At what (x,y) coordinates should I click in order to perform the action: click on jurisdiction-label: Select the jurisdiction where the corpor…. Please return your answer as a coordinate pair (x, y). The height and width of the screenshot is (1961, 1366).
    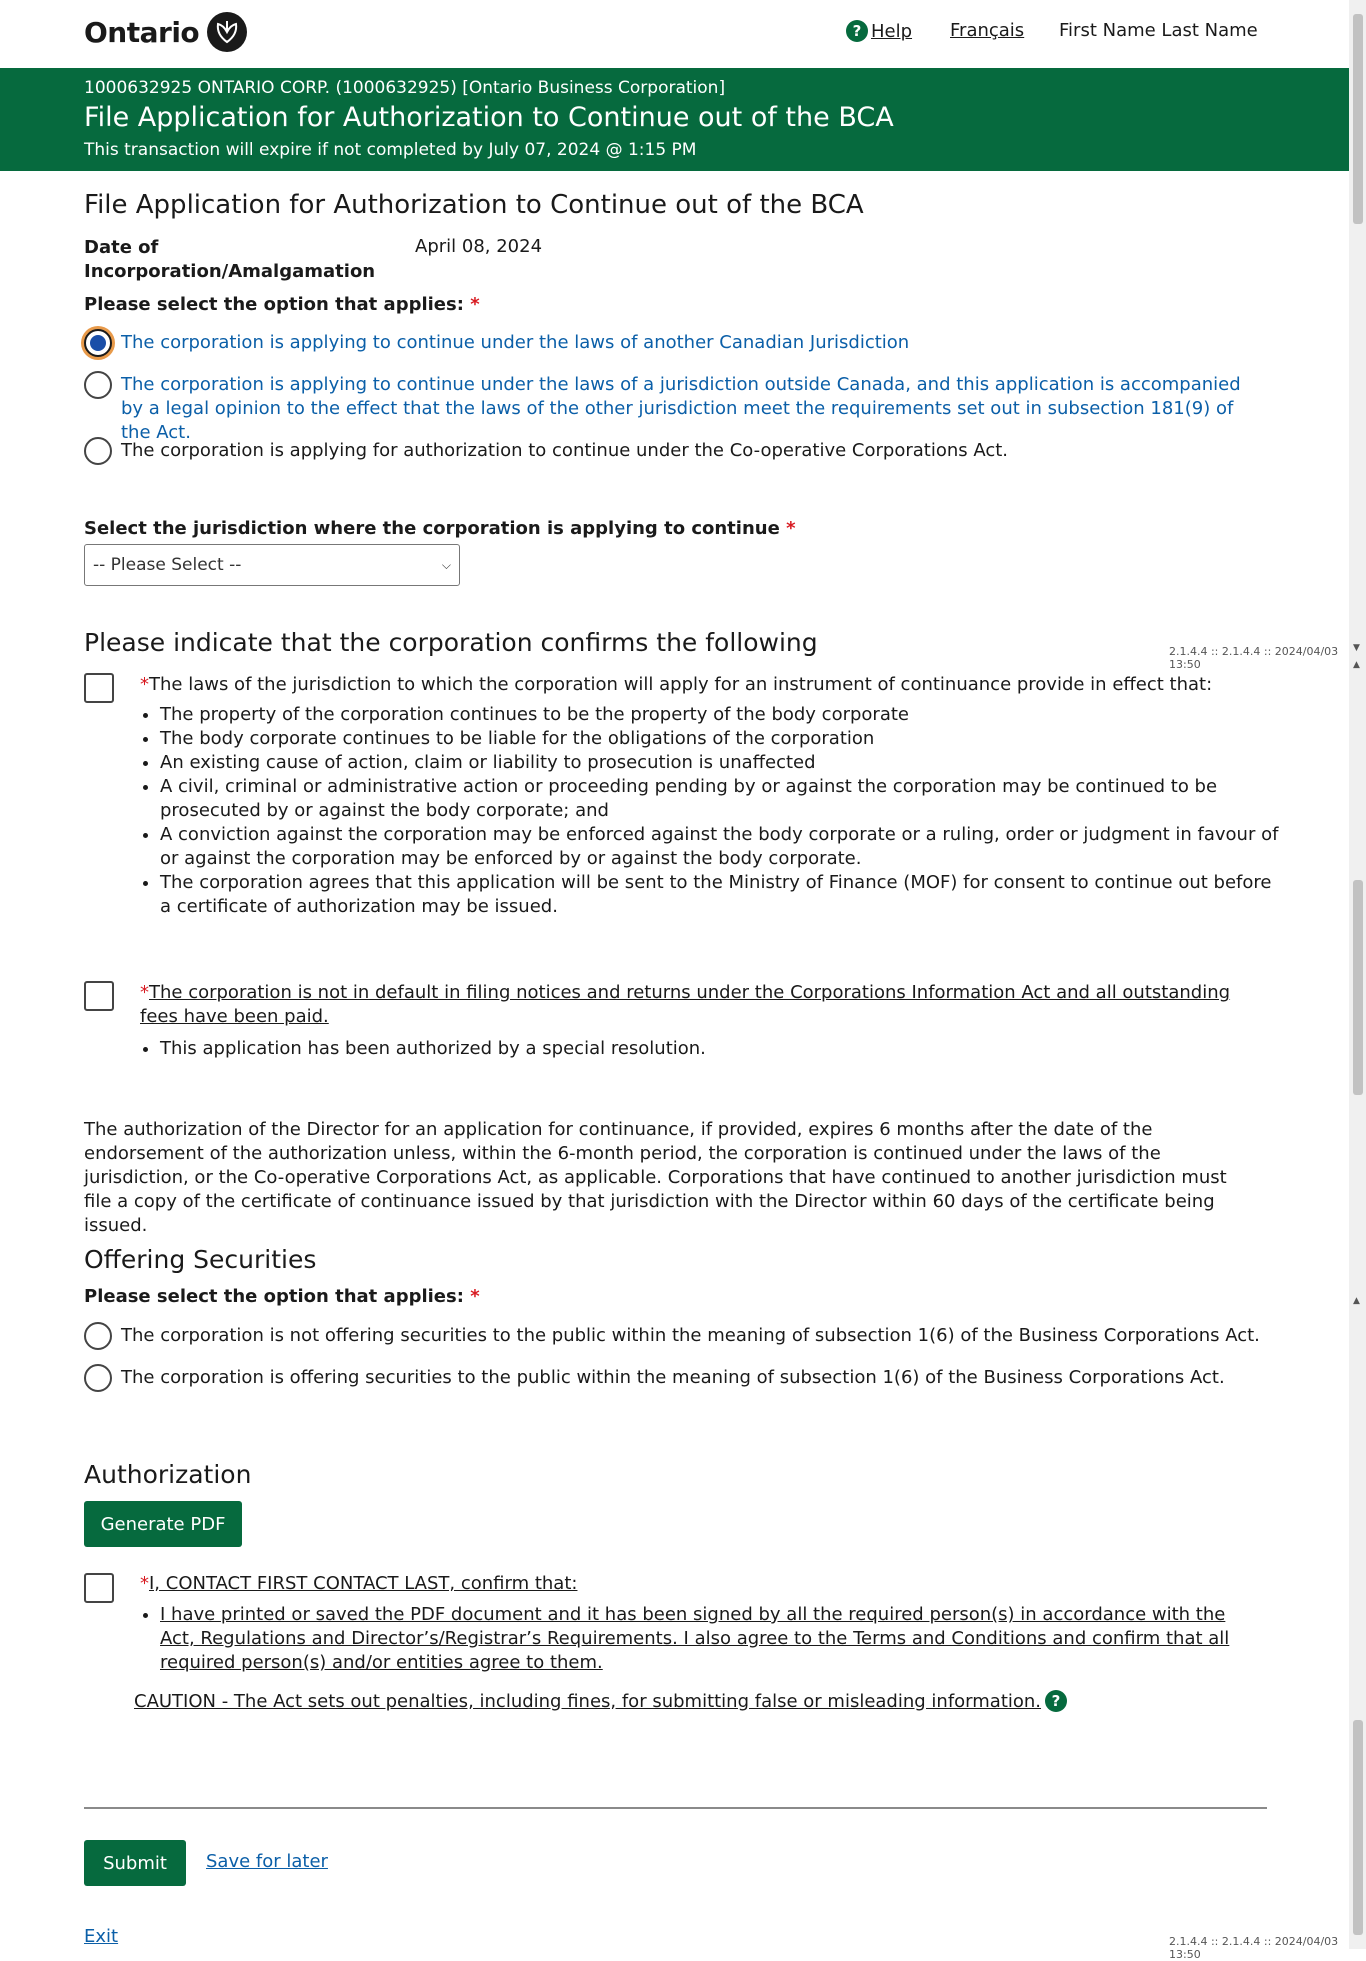
    Looking at the image, I should click on (440, 528).